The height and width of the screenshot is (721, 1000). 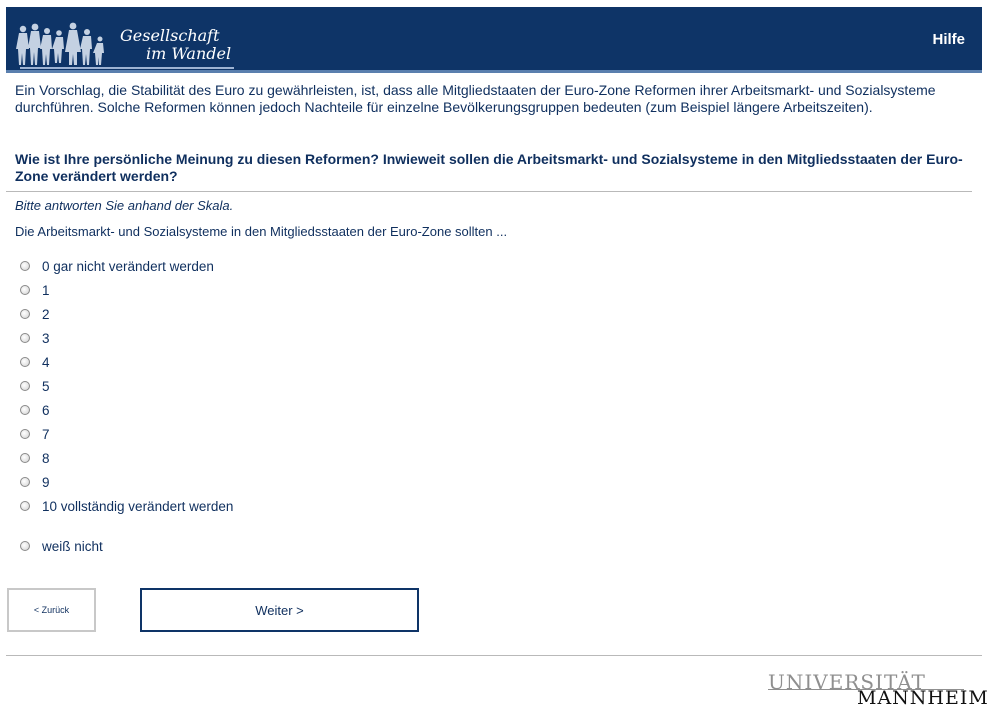 I want to click on option-label: 7, so click(x=46, y=434).